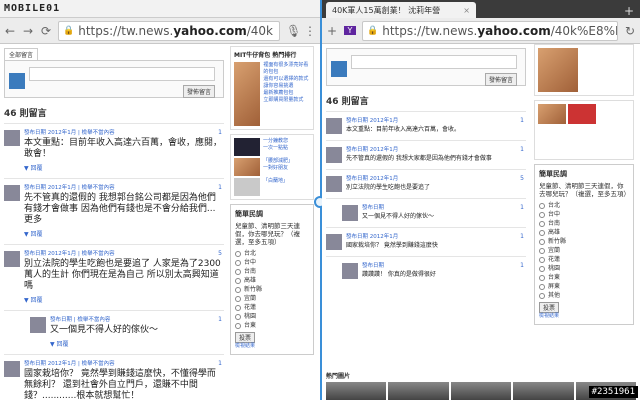 The width and height of the screenshot is (640, 400). Describe the element at coordinates (332, 31) in the screenshot. I see `new-tab-plus-icon: +` at that location.